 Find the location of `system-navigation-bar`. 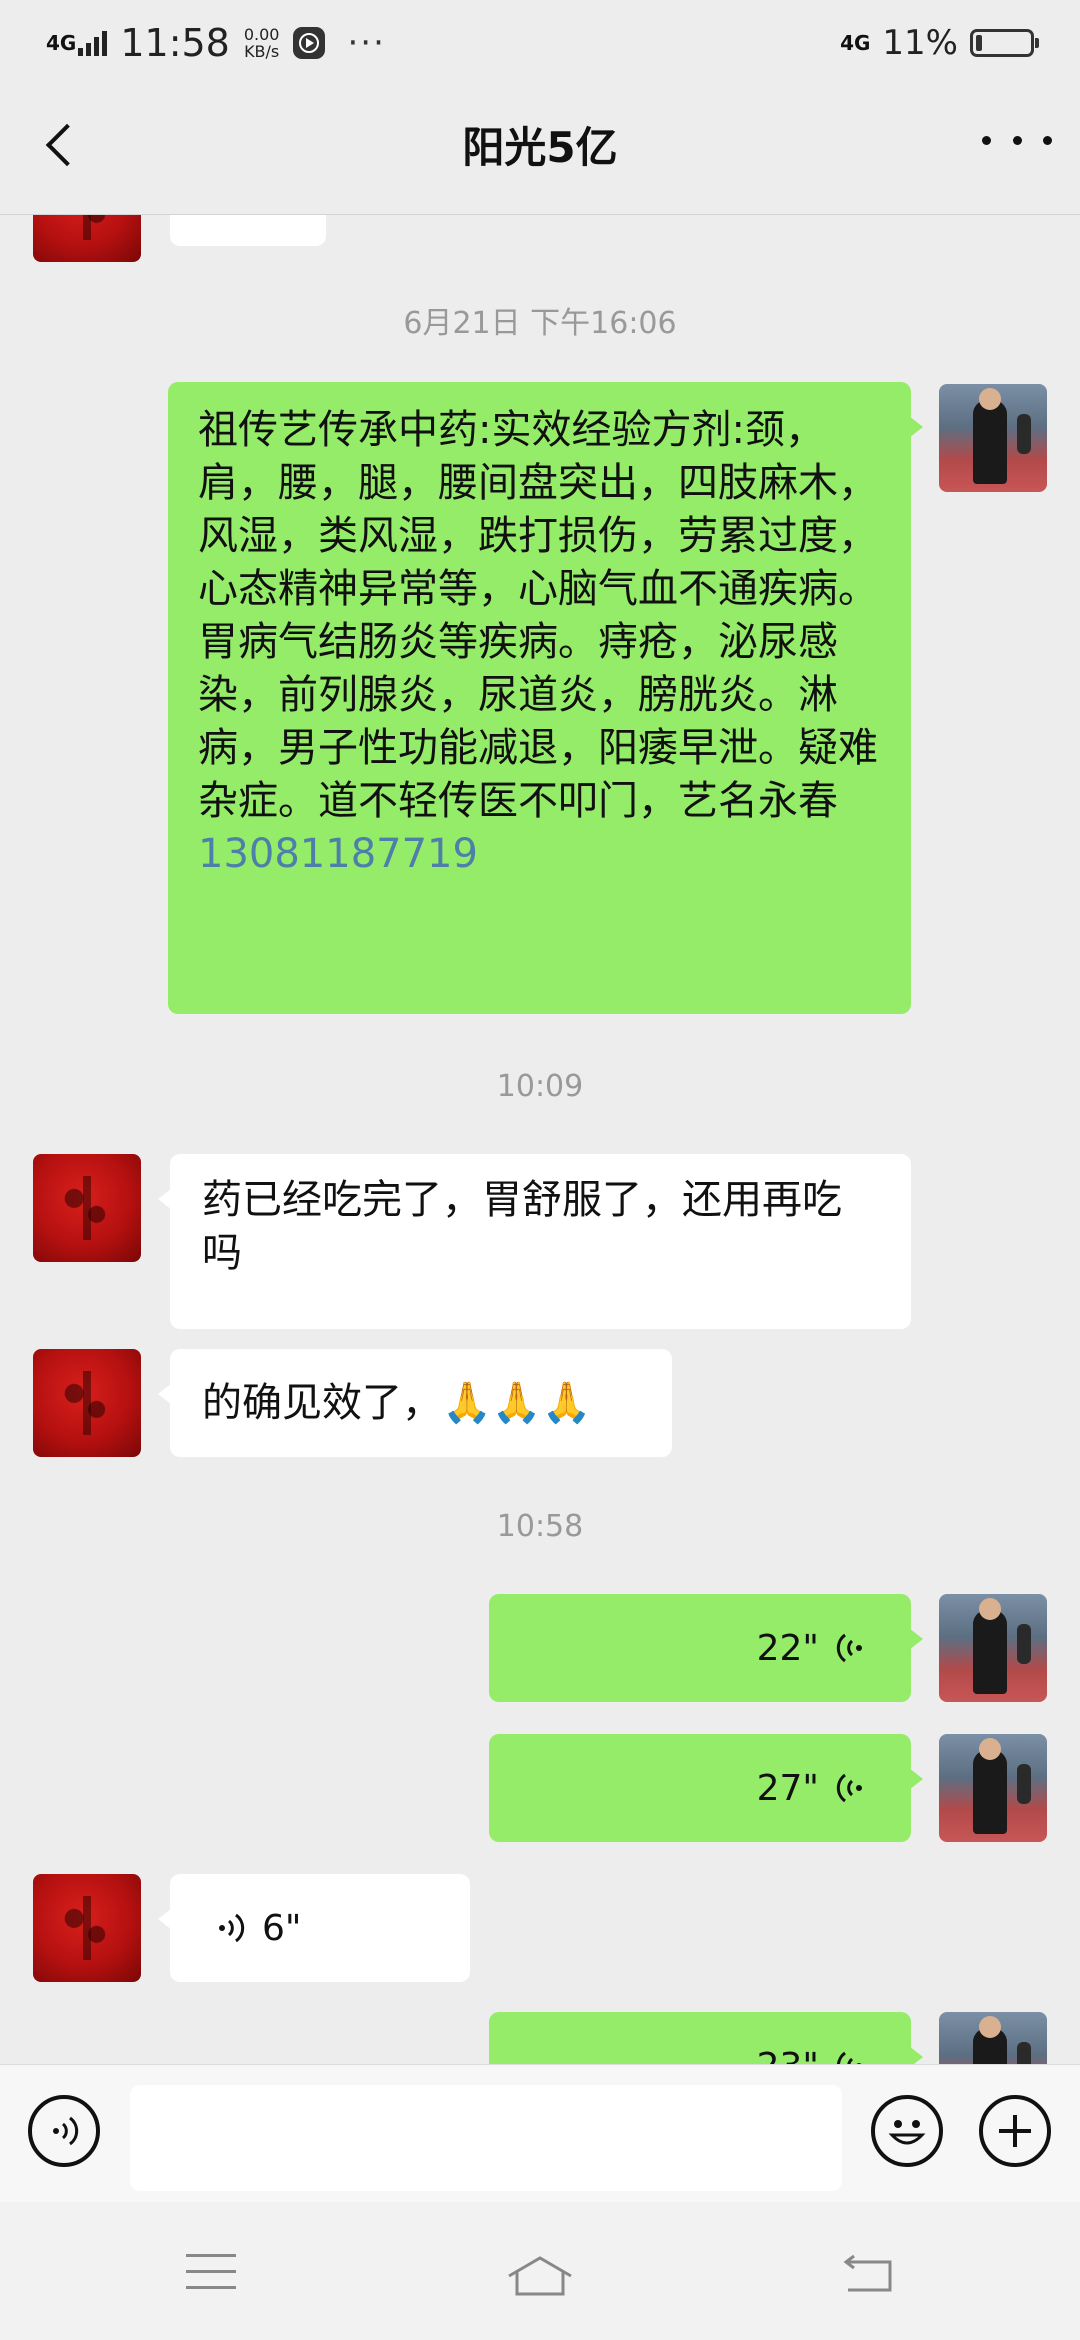

system-navigation-bar is located at coordinates (540, 2271).